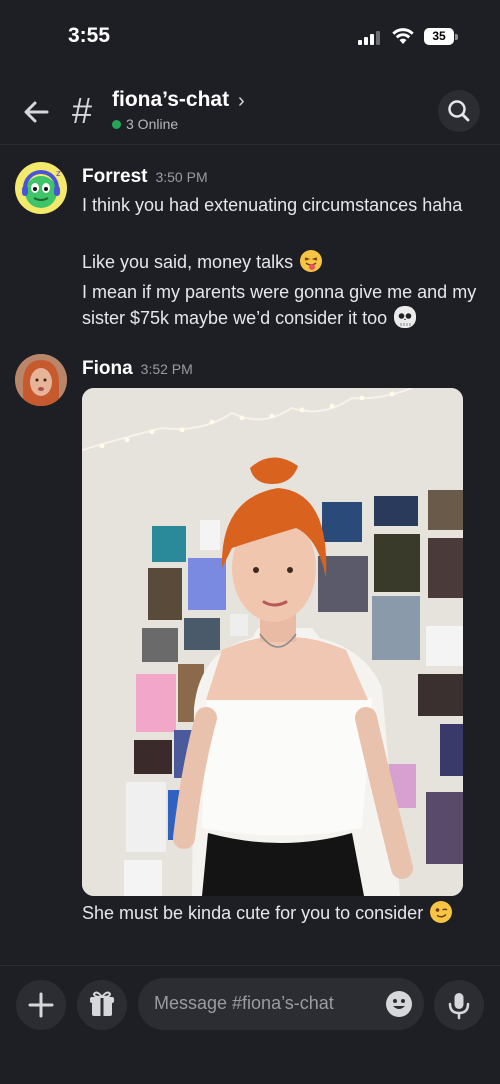 This screenshot has height=1084, width=500. I want to click on message-text: Like you said, money talks, so click(282, 262).